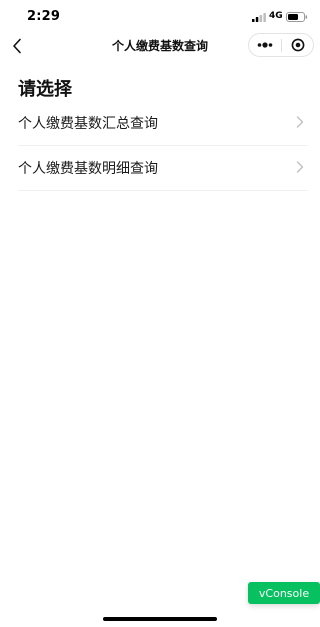  Describe the element at coordinates (163, 123) in the screenshot. I see `menu-item-summary-query: 个人缴费基数汇总查询` at that location.